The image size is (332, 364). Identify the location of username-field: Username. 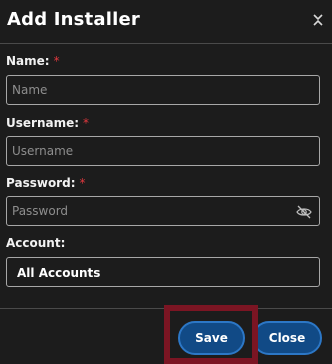
(163, 151).